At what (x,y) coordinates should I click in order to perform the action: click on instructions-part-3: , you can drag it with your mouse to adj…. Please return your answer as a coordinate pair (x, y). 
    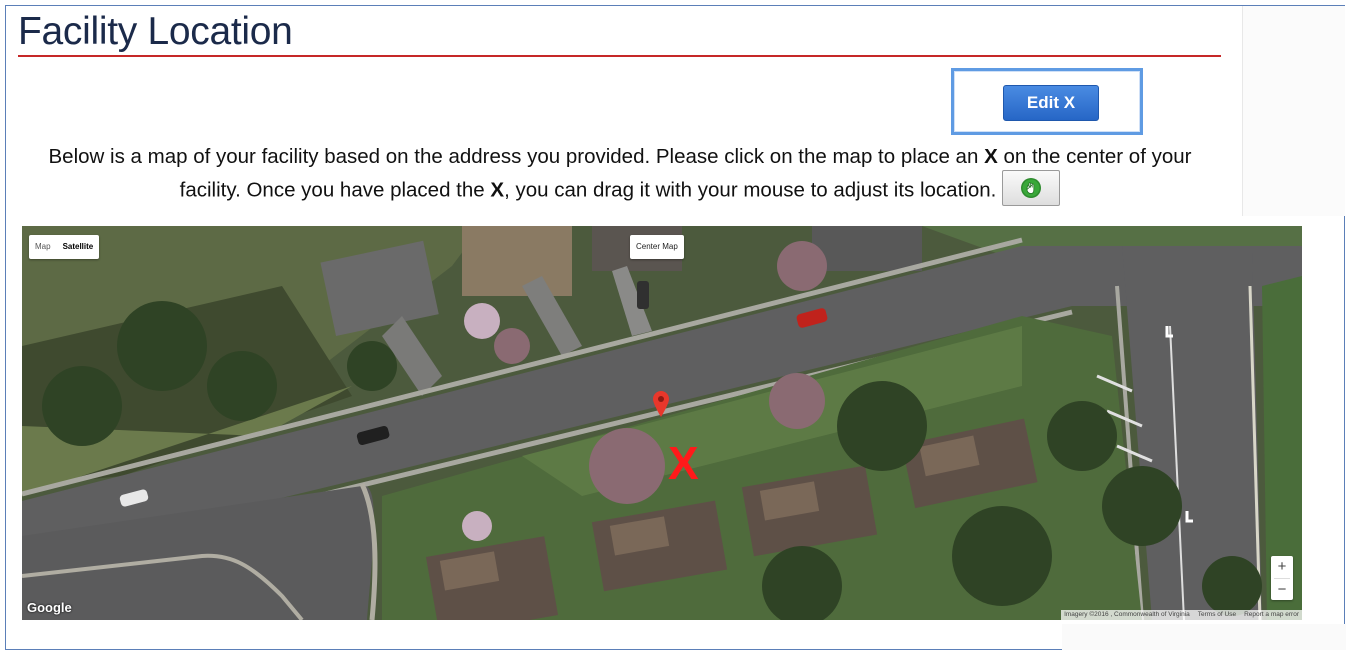
    Looking at the image, I should click on (750, 190).